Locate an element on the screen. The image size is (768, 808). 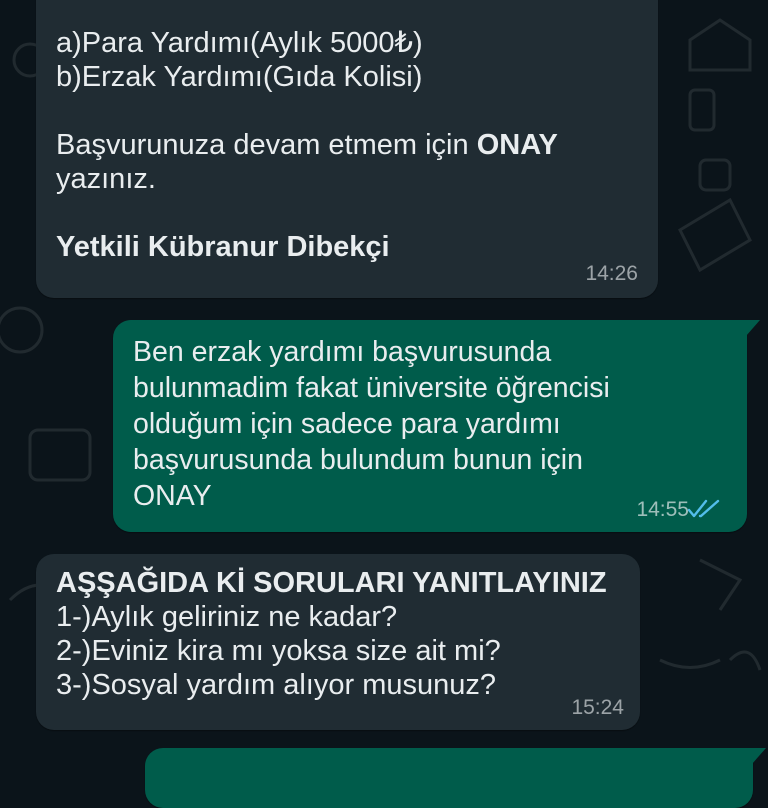
message-line: bulunmadim fakat üniversite öğrencisi is located at coordinates (371, 388).